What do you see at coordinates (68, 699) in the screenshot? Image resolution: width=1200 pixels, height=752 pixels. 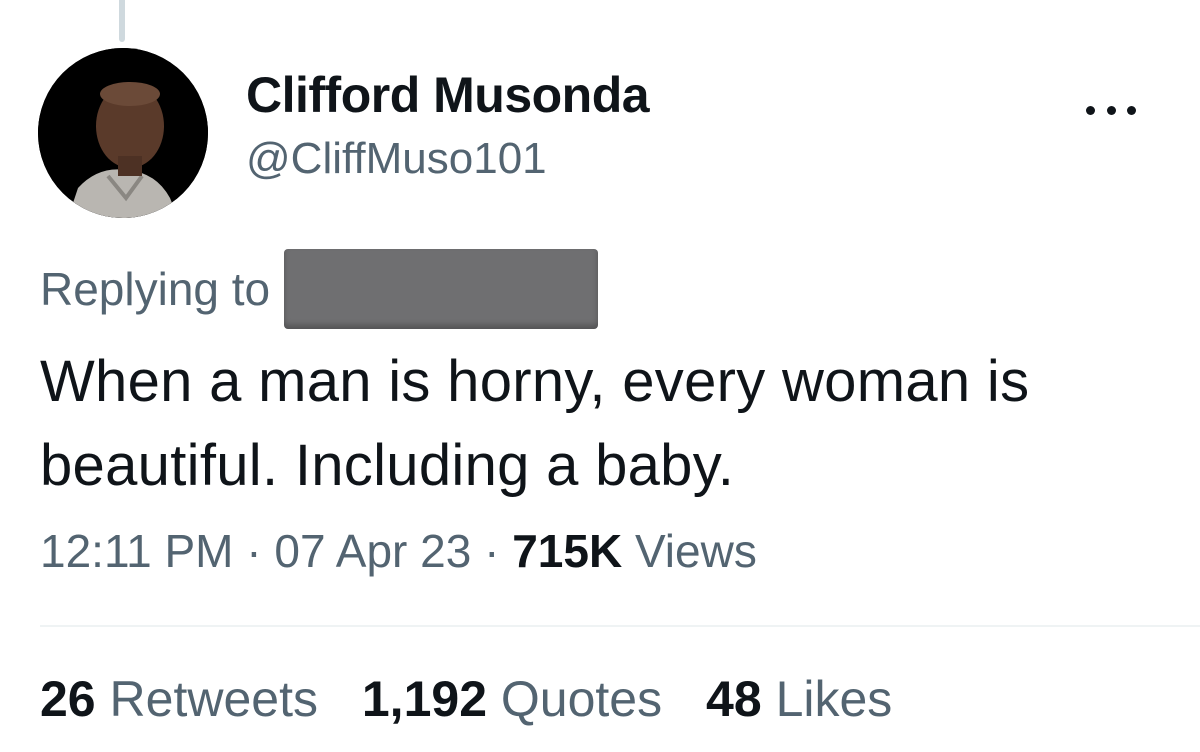 I see `retweets-count: 26` at bounding box center [68, 699].